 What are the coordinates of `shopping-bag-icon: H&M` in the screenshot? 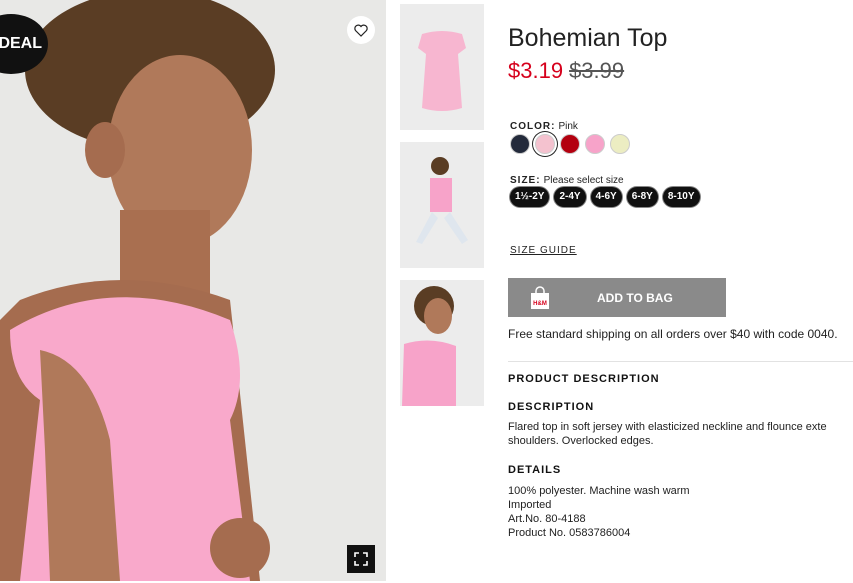 It's located at (540, 297).